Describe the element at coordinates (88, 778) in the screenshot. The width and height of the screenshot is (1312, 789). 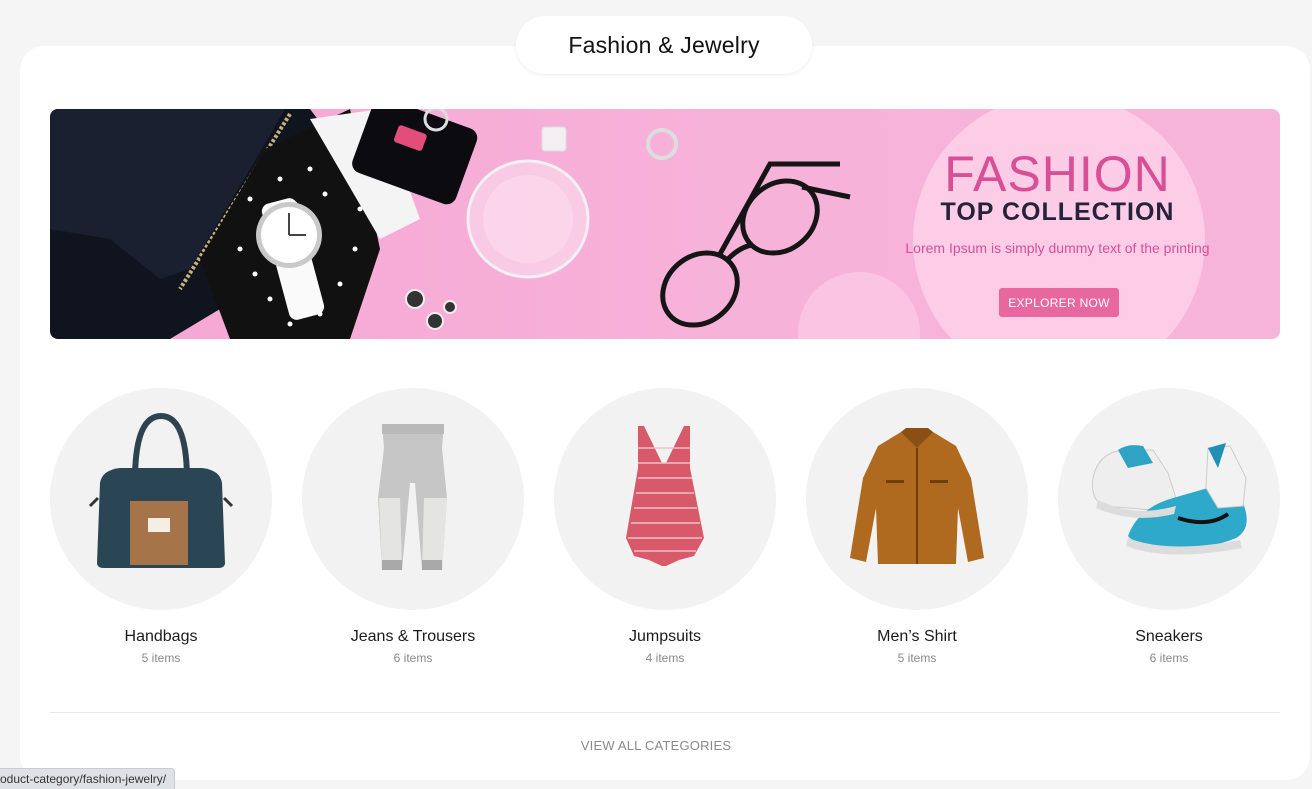
I see `browser-status-bar: oduct-category/fashion-jewelry/` at that location.